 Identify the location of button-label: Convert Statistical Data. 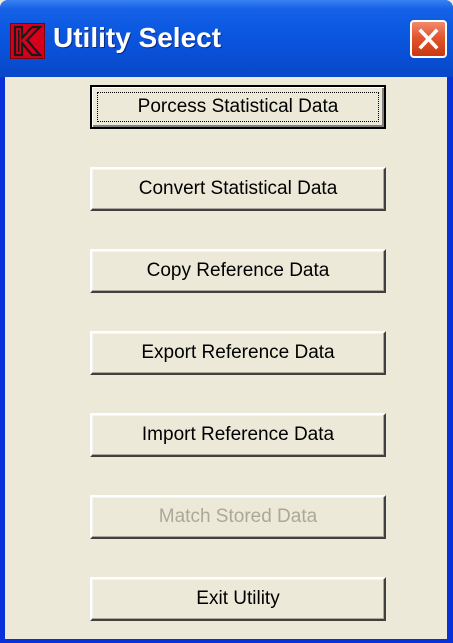
(238, 188).